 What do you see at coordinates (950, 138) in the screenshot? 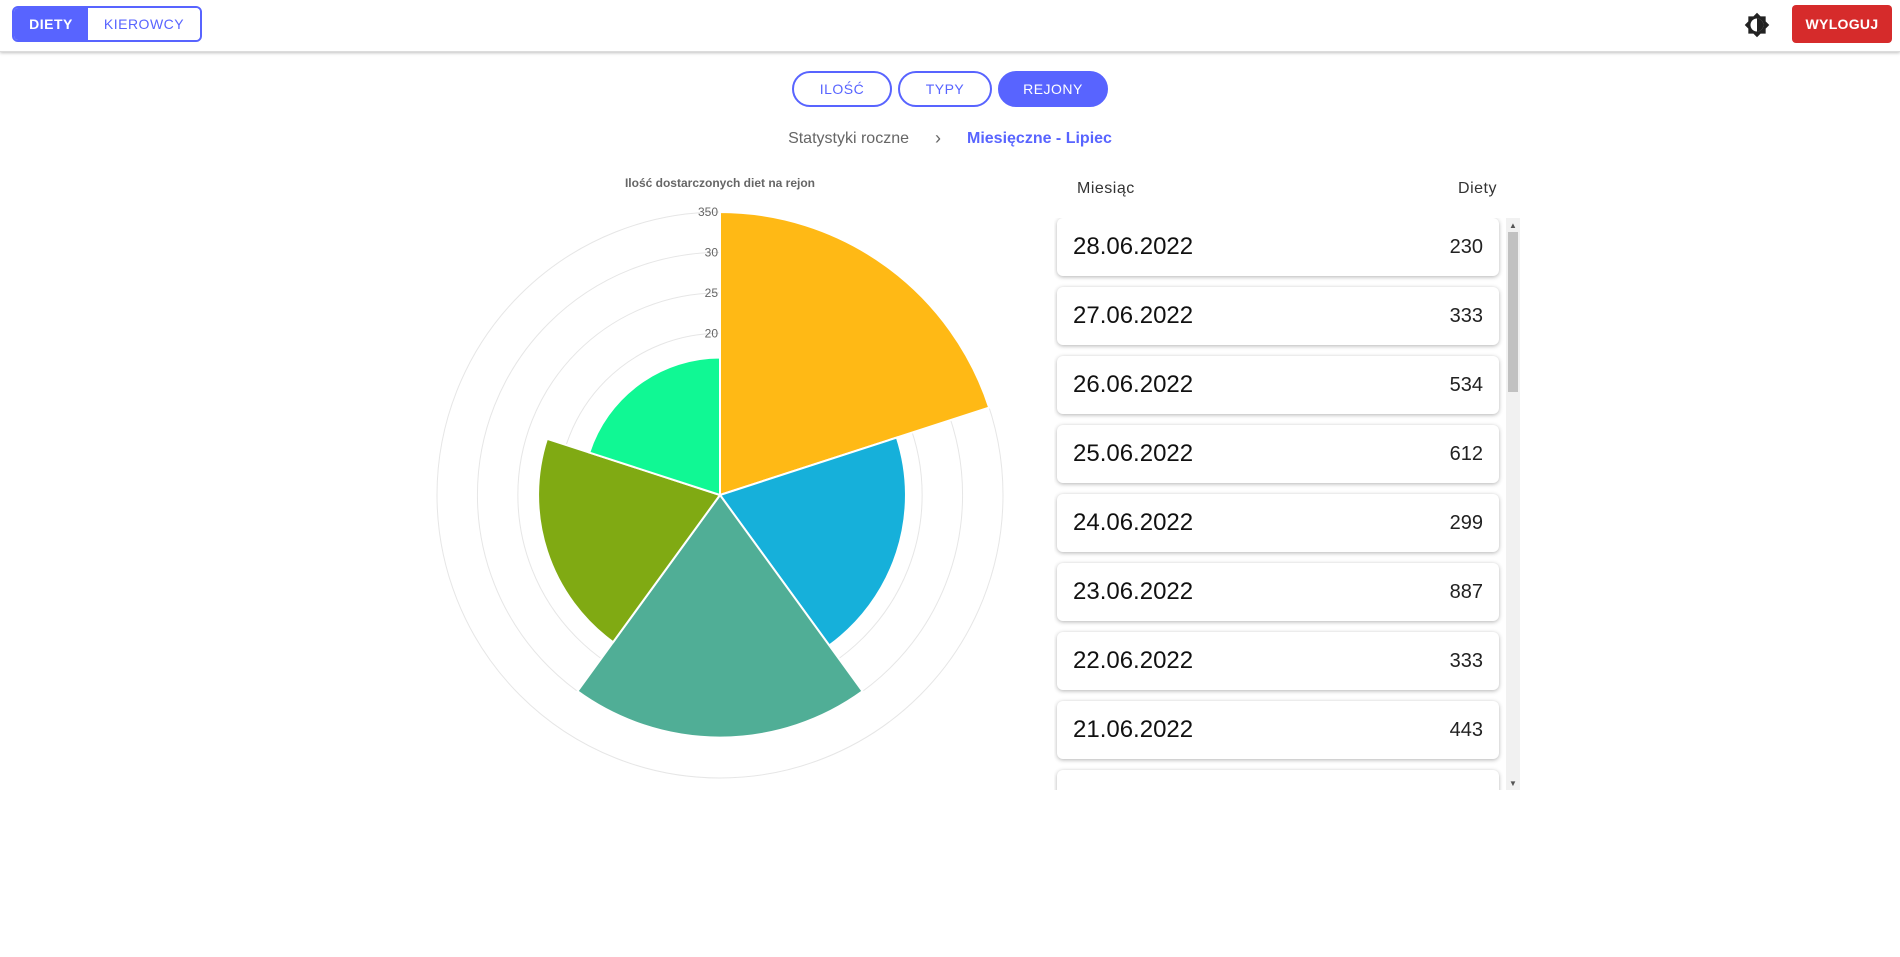
I see `breadcrumb: Statystyki roczne › Miesięczne - Lipiec` at bounding box center [950, 138].